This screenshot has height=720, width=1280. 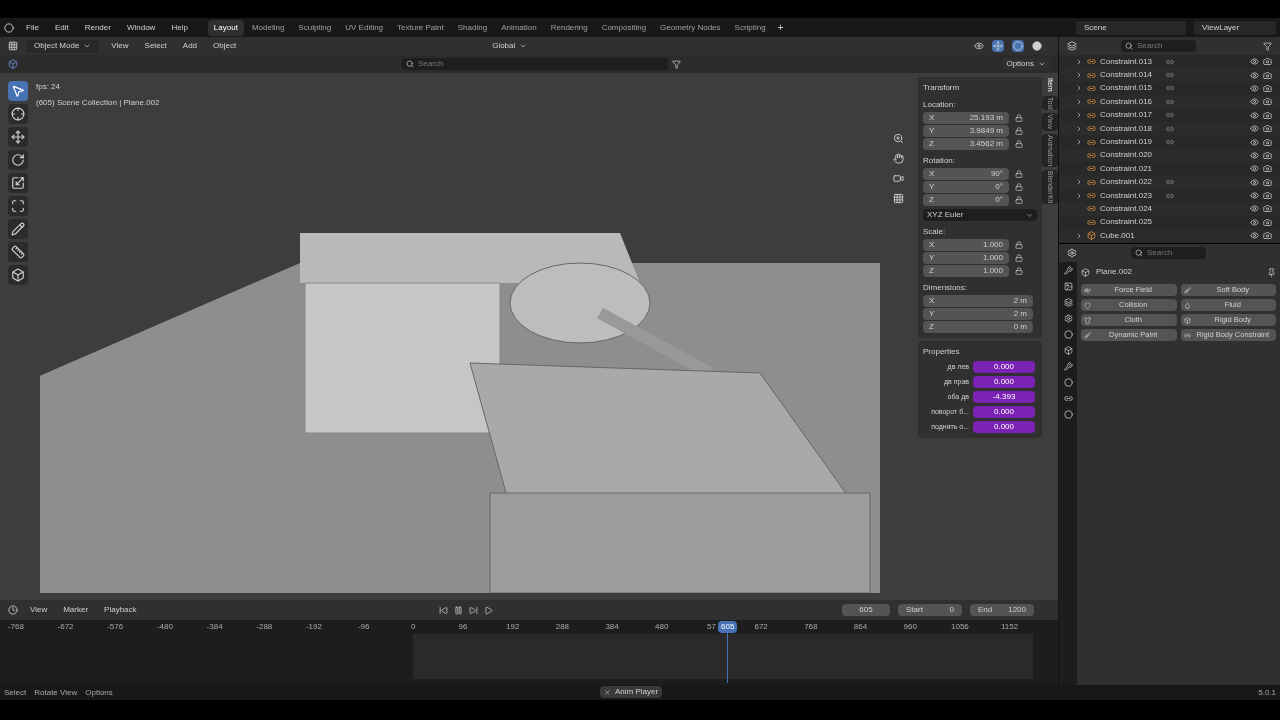 I want to click on add-workspace-button: +, so click(x=780, y=27).